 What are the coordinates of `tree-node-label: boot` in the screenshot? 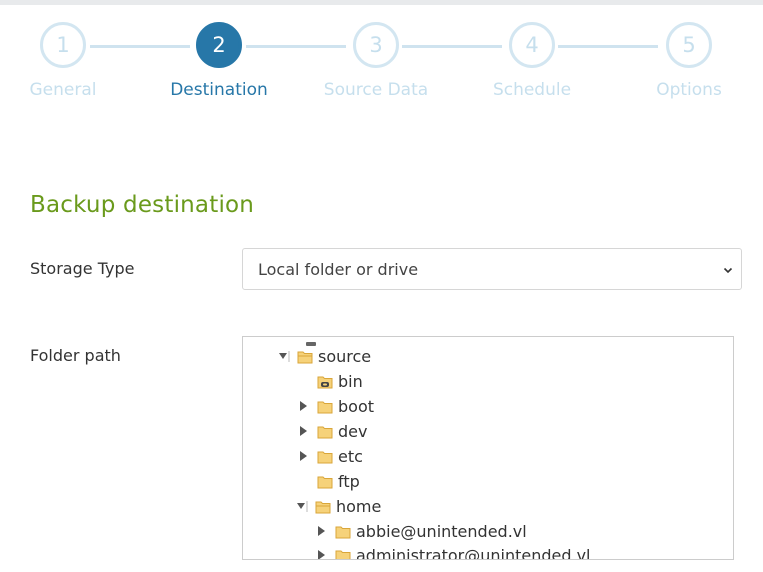 It's located at (356, 406).